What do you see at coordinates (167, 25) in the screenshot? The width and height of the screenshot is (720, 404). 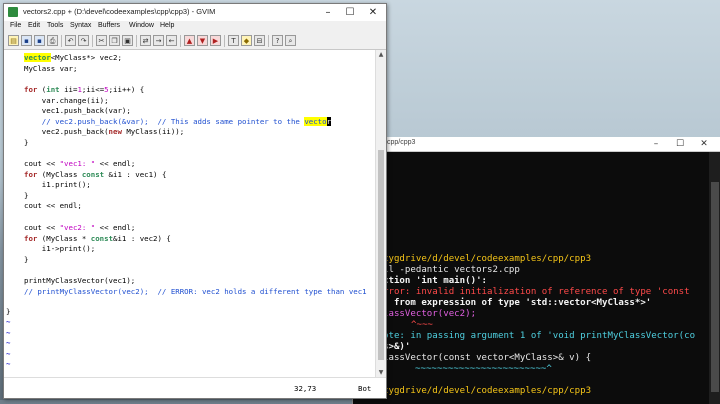 I see `menu-help: Help` at bounding box center [167, 25].